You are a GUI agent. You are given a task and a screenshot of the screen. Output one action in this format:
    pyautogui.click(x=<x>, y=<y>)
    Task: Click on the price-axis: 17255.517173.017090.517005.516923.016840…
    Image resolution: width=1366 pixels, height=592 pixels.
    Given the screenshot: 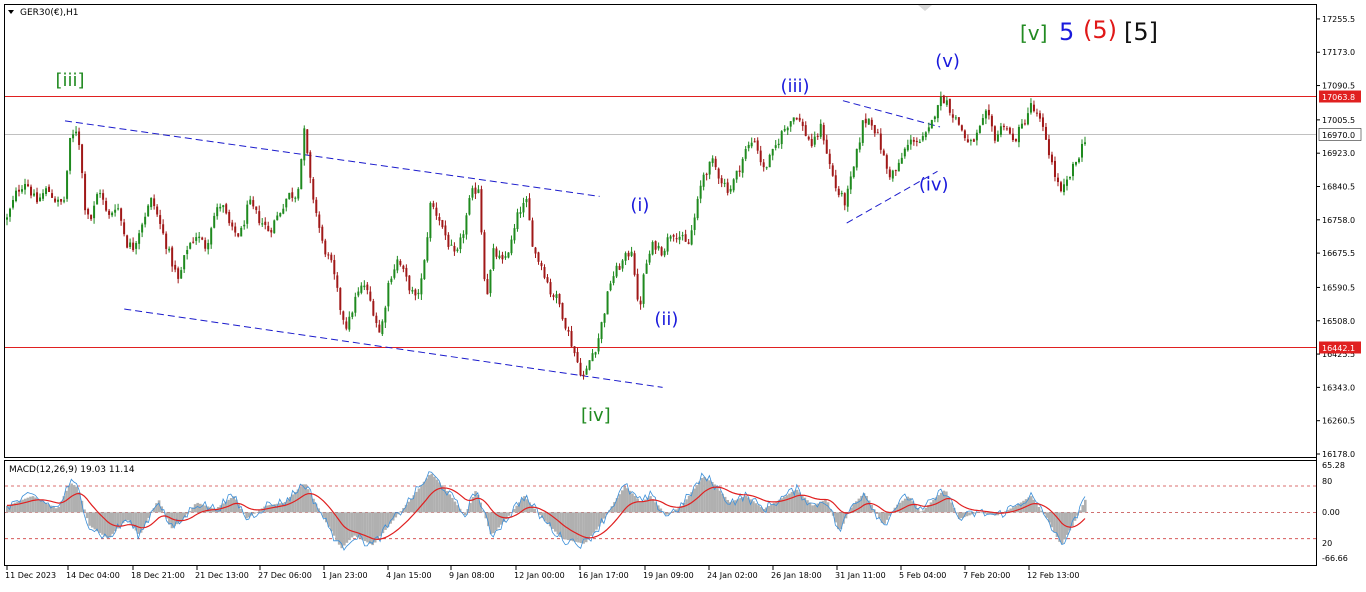 What is the action you would take?
    pyautogui.click(x=1335, y=237)
    